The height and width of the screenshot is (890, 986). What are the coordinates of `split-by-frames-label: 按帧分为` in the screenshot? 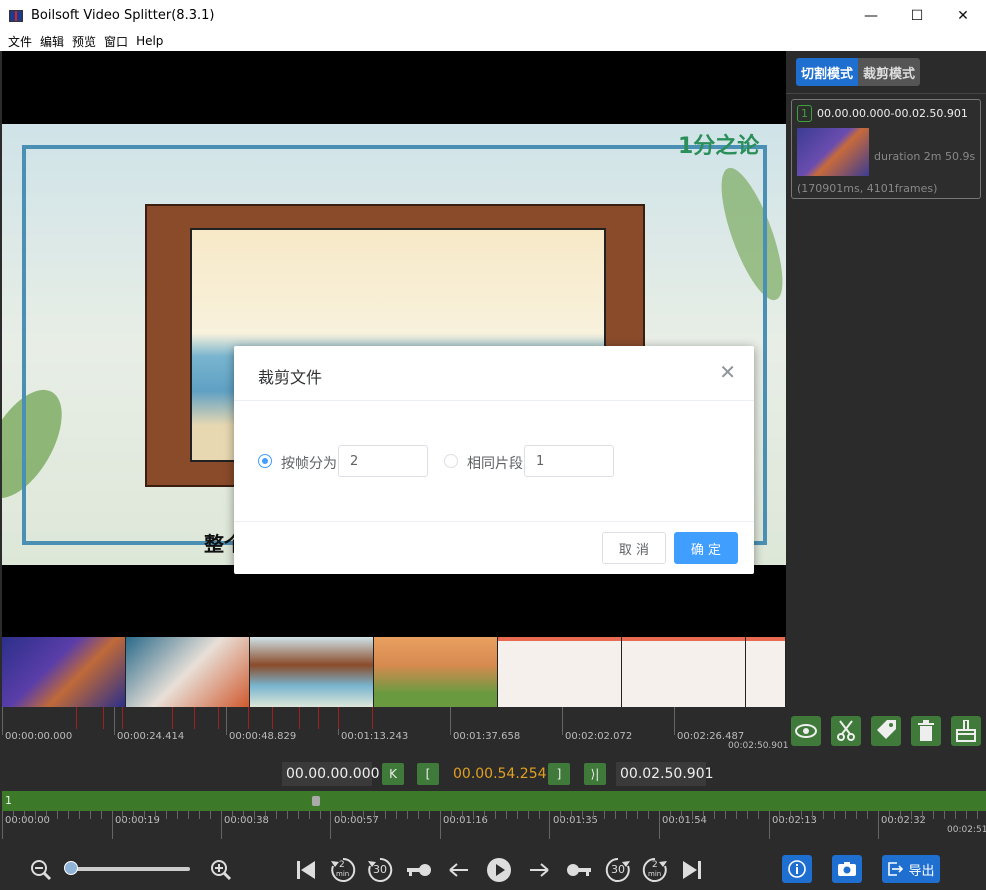 It's located at (309, 464).